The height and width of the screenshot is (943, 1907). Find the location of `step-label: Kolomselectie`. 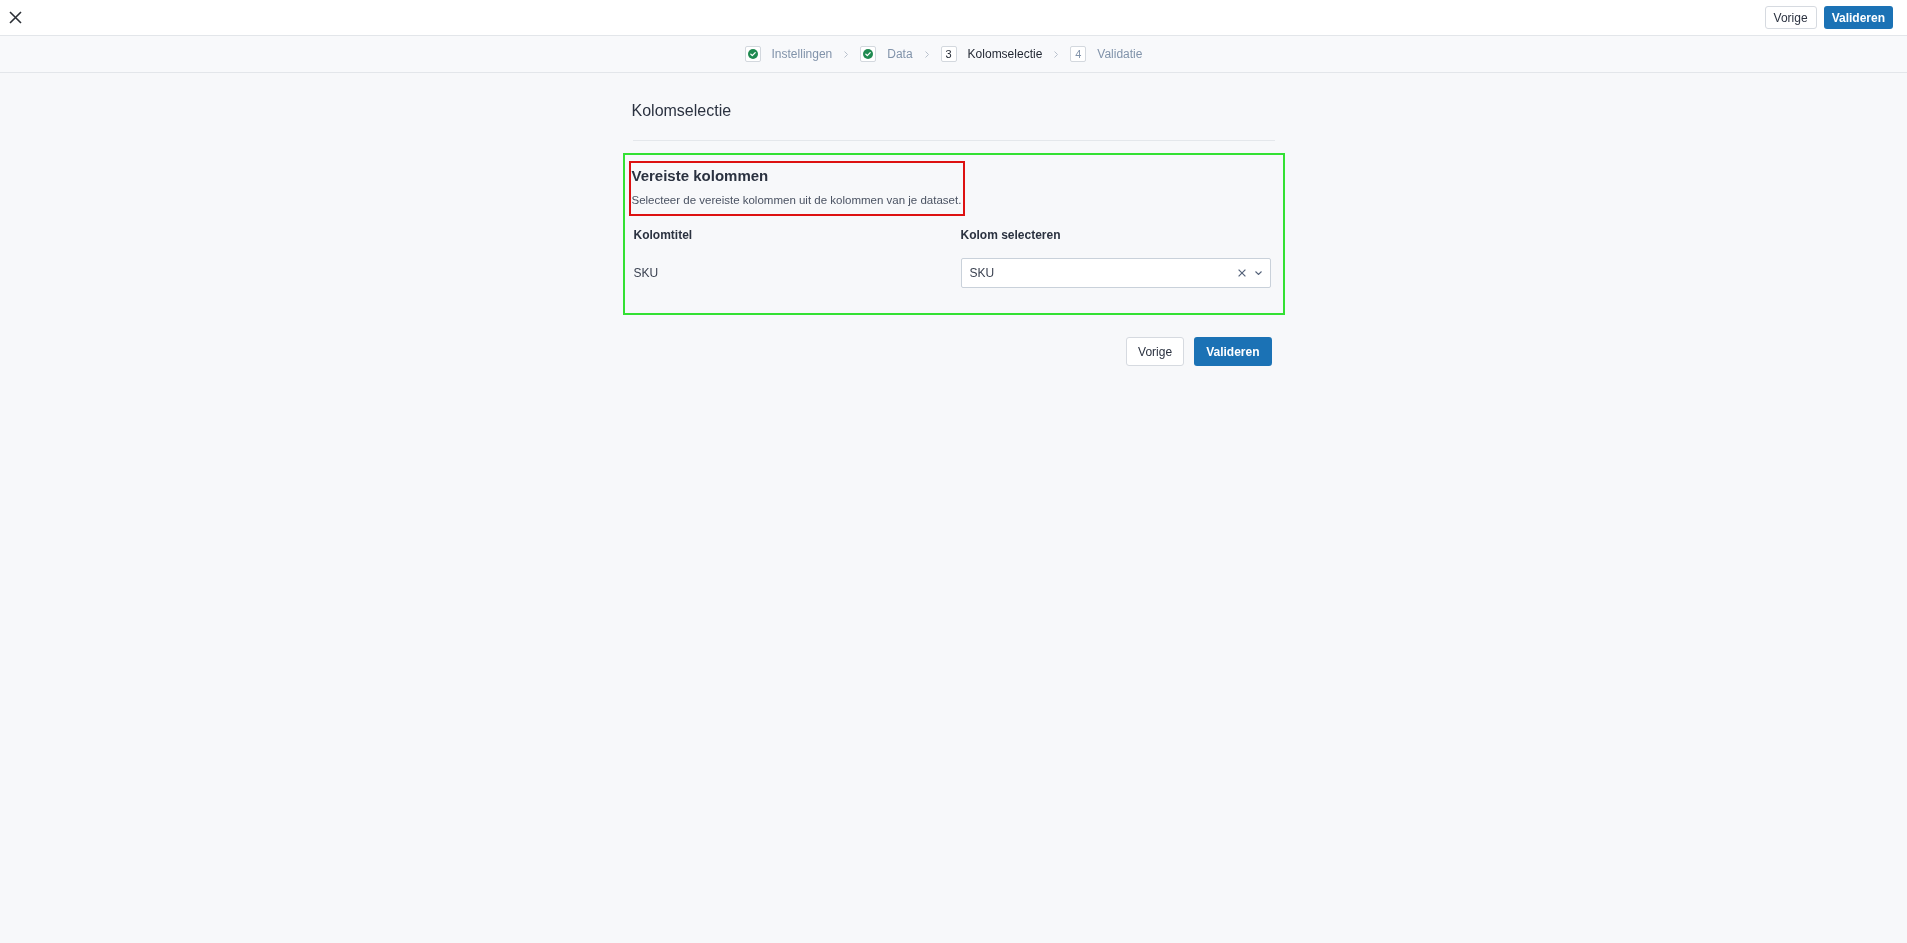

step-label: Kolomselectie is located at coordinates (1005, 54).